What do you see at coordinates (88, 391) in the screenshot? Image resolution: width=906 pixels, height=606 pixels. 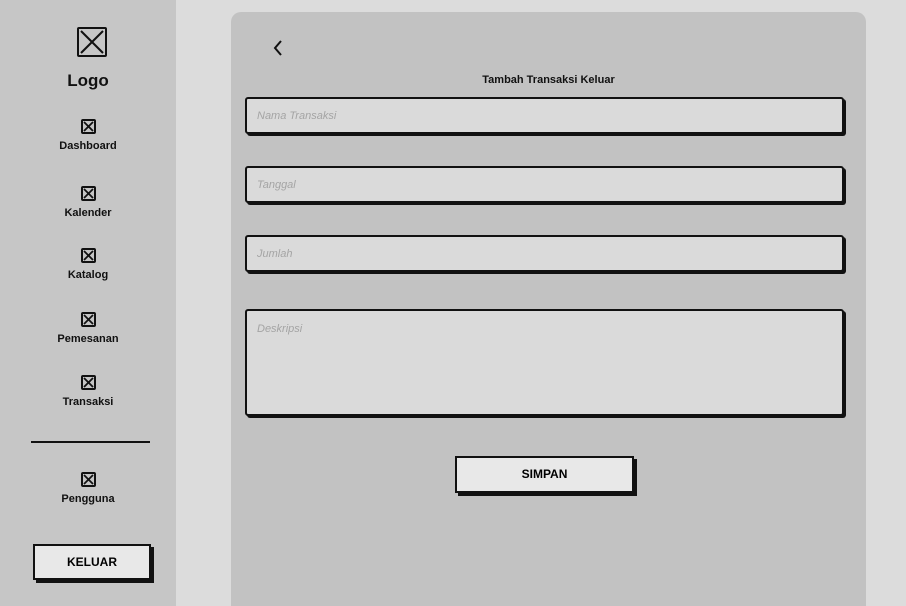 I see `sidebar-item-transaksi: Transaksi` at bounding box center [88, 391].